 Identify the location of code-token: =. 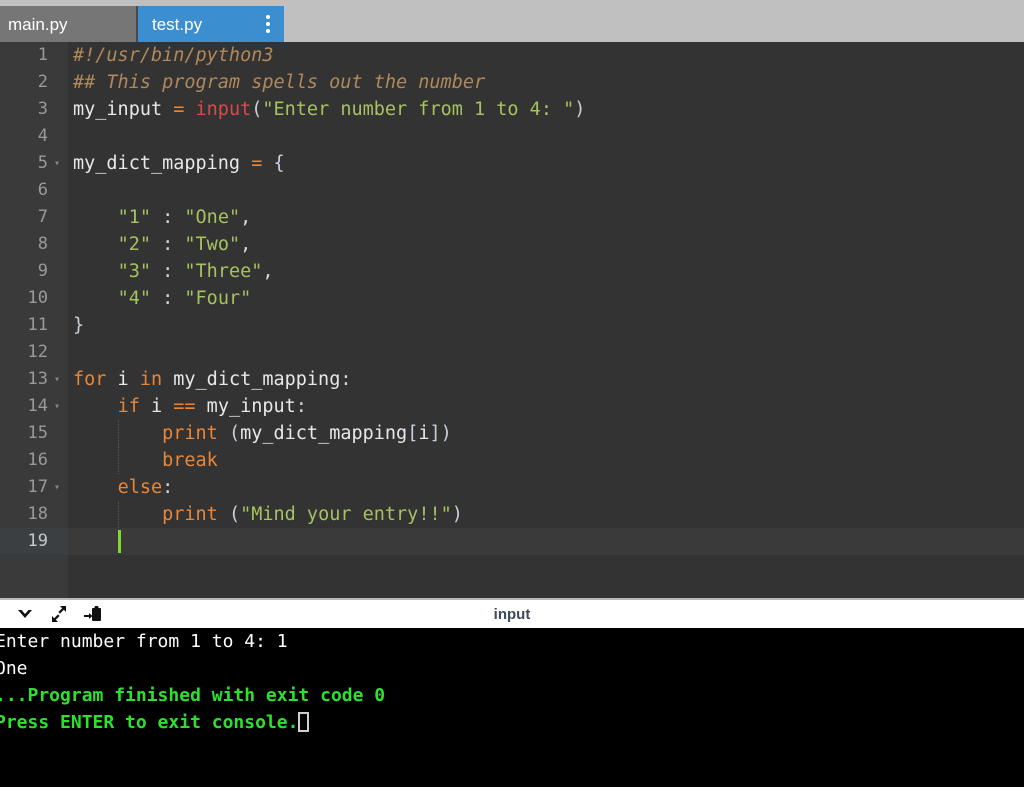
(257, 163).